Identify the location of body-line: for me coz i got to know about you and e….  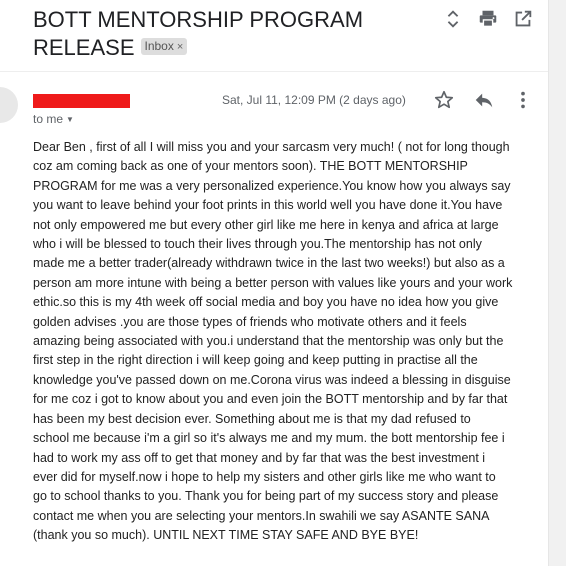
(270, 399).